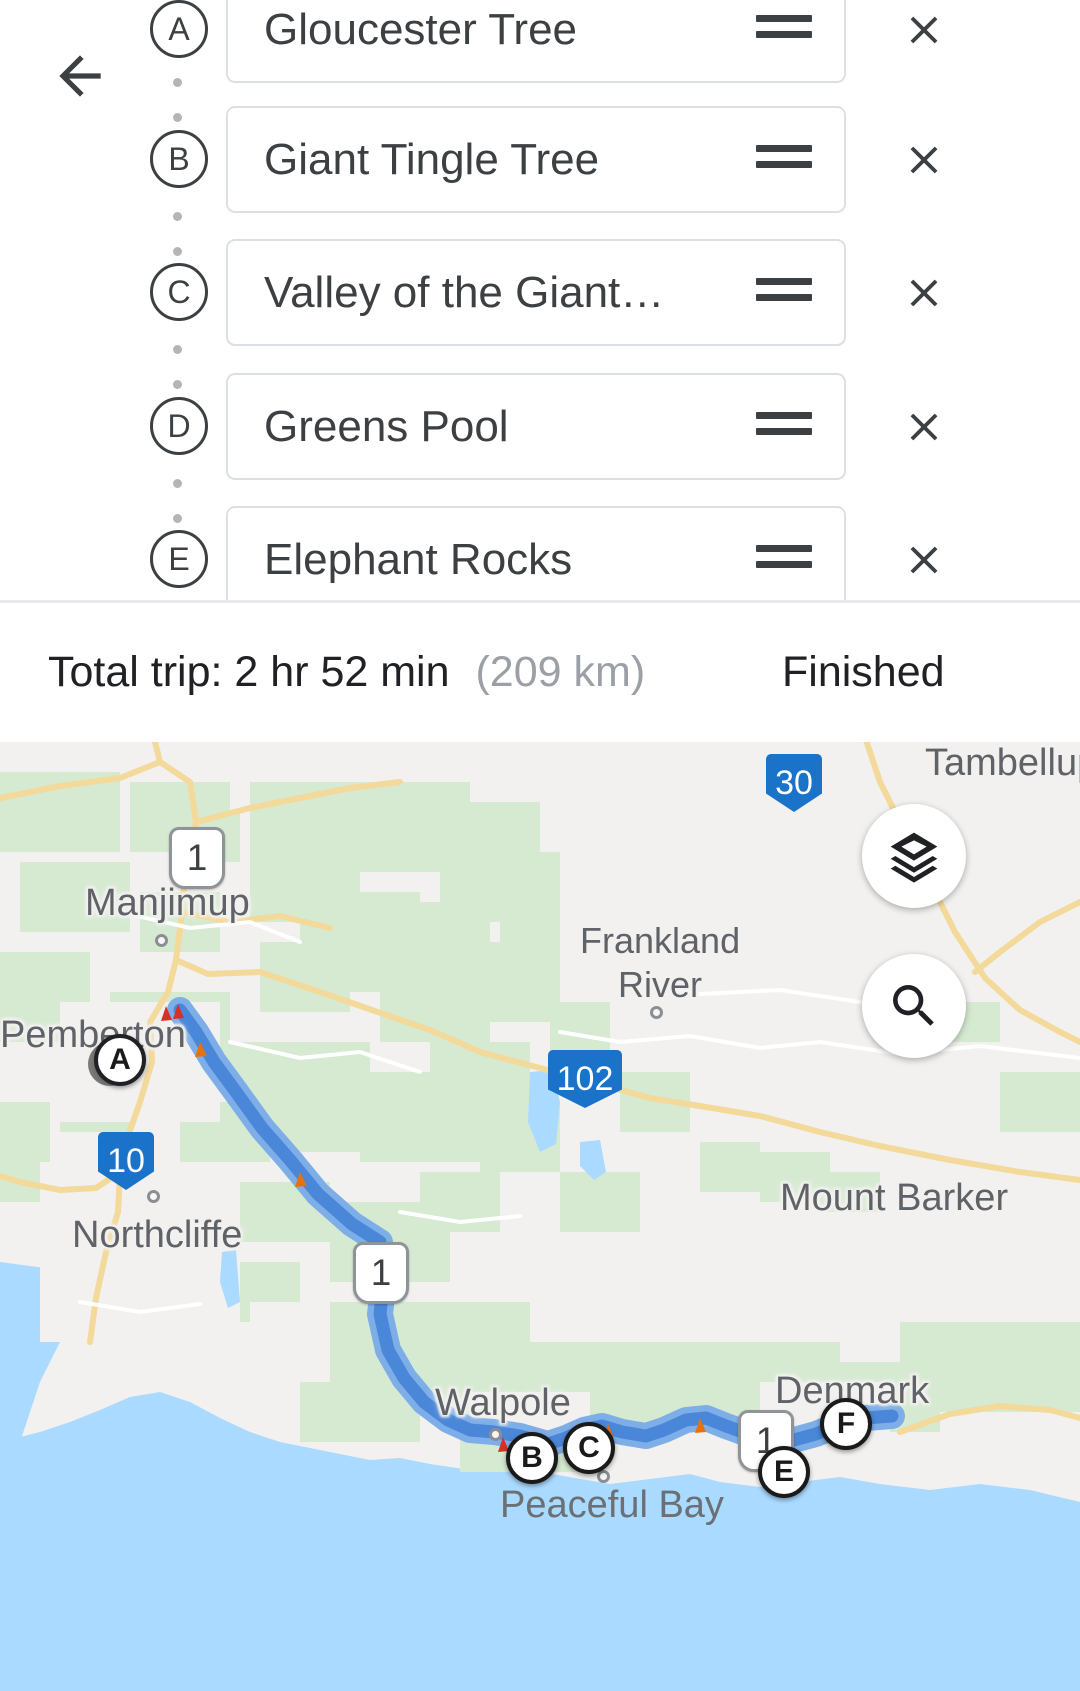  I want to click on waypoint-remove-a, so click(924, 35).